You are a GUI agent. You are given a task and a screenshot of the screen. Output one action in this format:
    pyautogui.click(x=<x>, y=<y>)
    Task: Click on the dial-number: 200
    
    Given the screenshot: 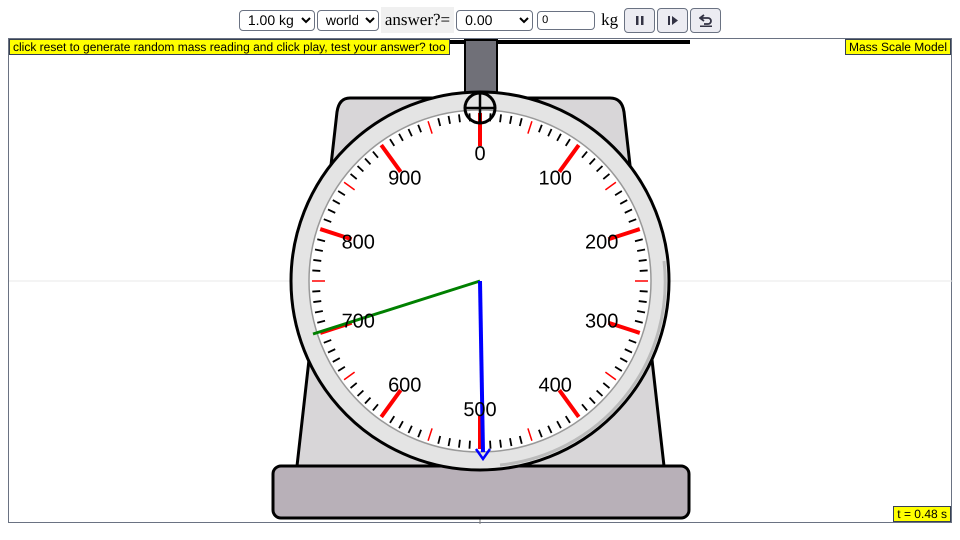 What is the action you would take?
    pyautogui.click(x=601, y=242)
    